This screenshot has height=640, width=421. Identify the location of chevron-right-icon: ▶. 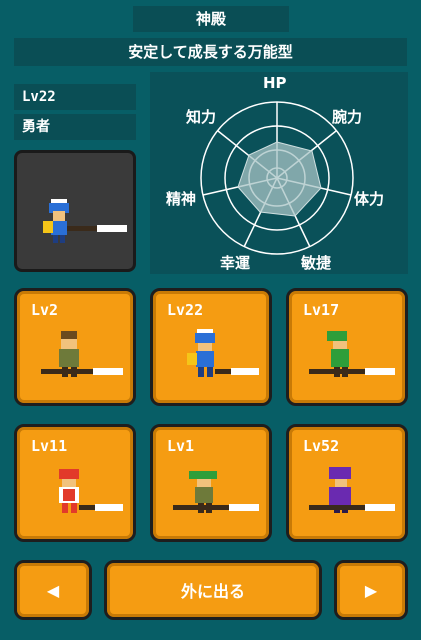
(371, 590).